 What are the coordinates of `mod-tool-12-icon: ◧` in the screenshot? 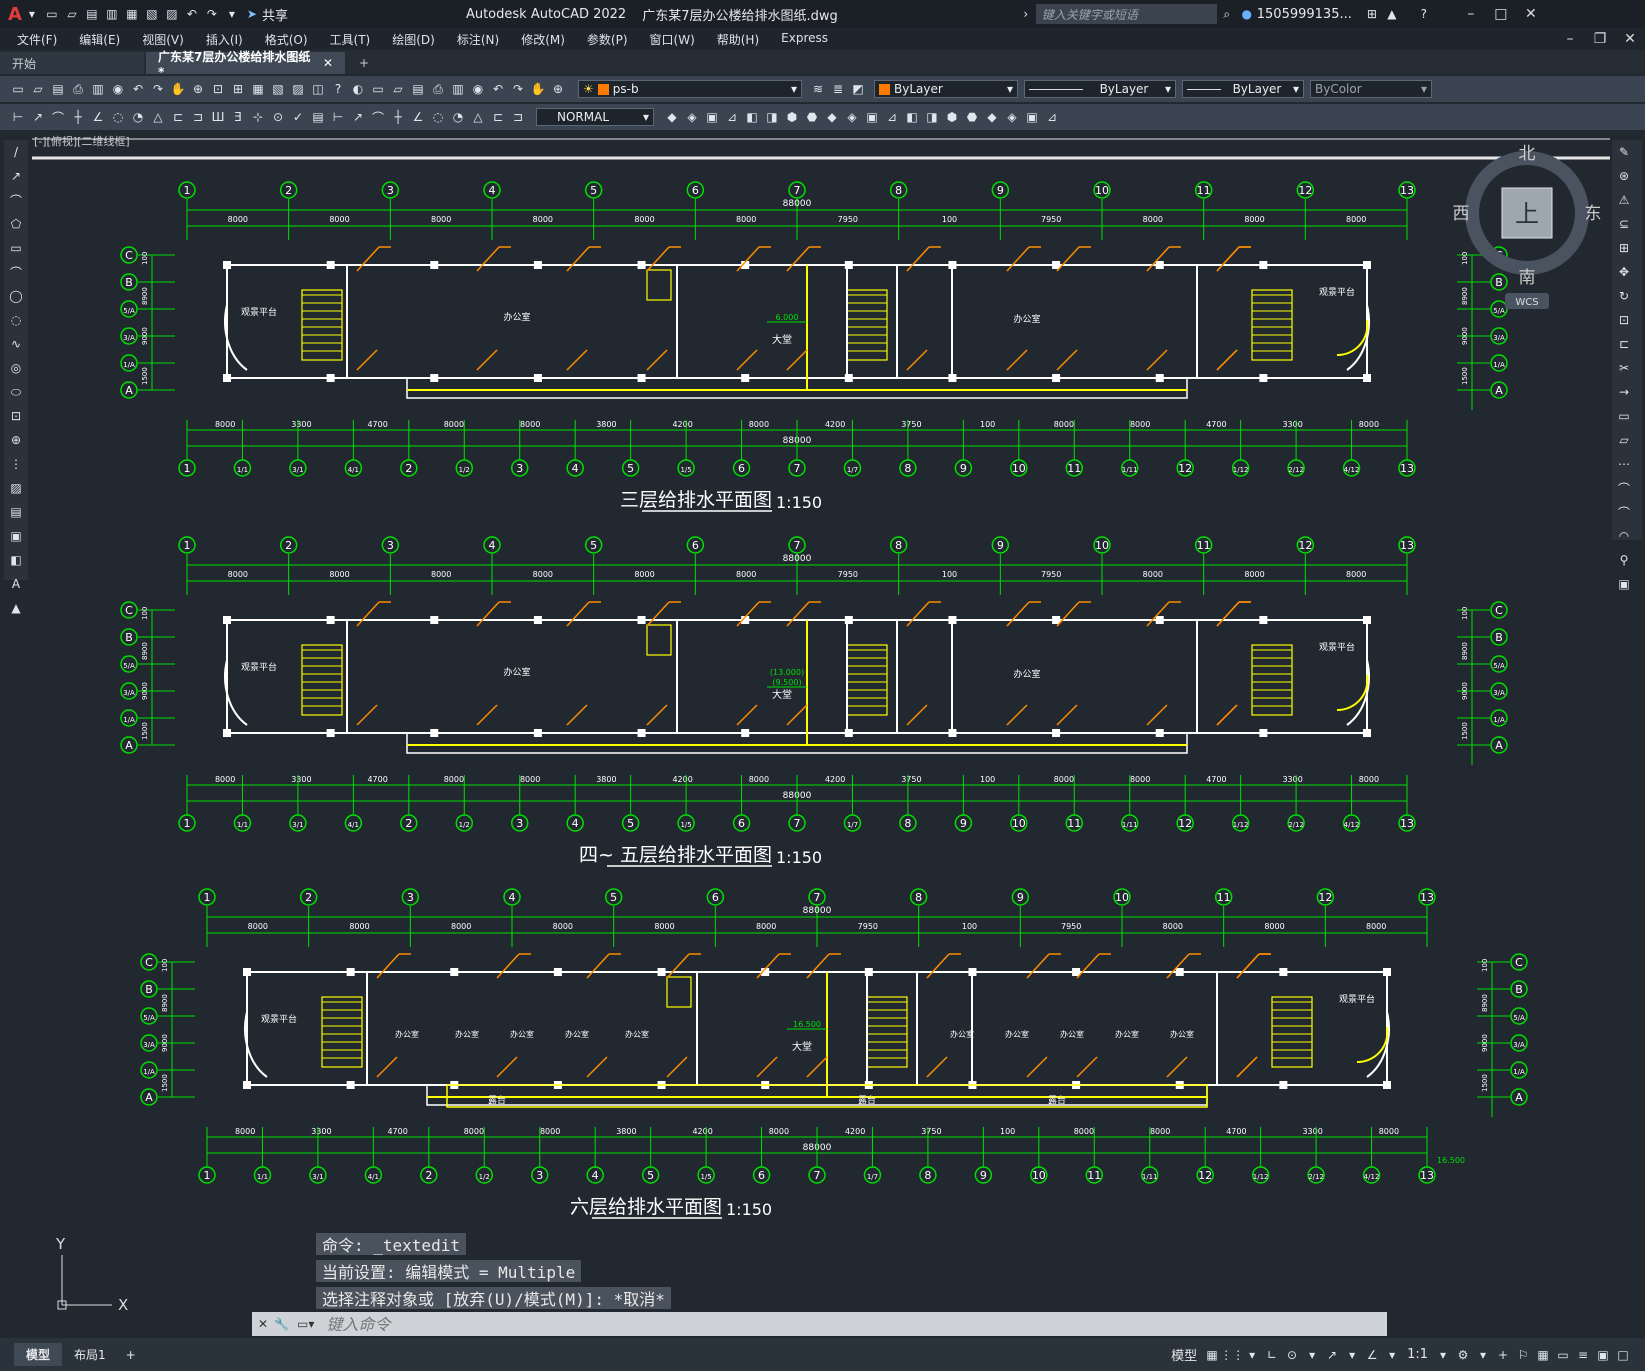 It's located at (912, 117).